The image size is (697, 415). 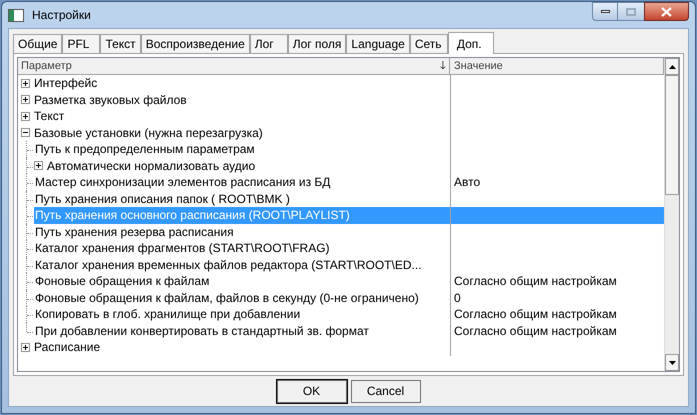 What do you see at coordinates (317, 43) in the screenshot?
I see `tab: Лог поля` at bounding box center [317, 43].